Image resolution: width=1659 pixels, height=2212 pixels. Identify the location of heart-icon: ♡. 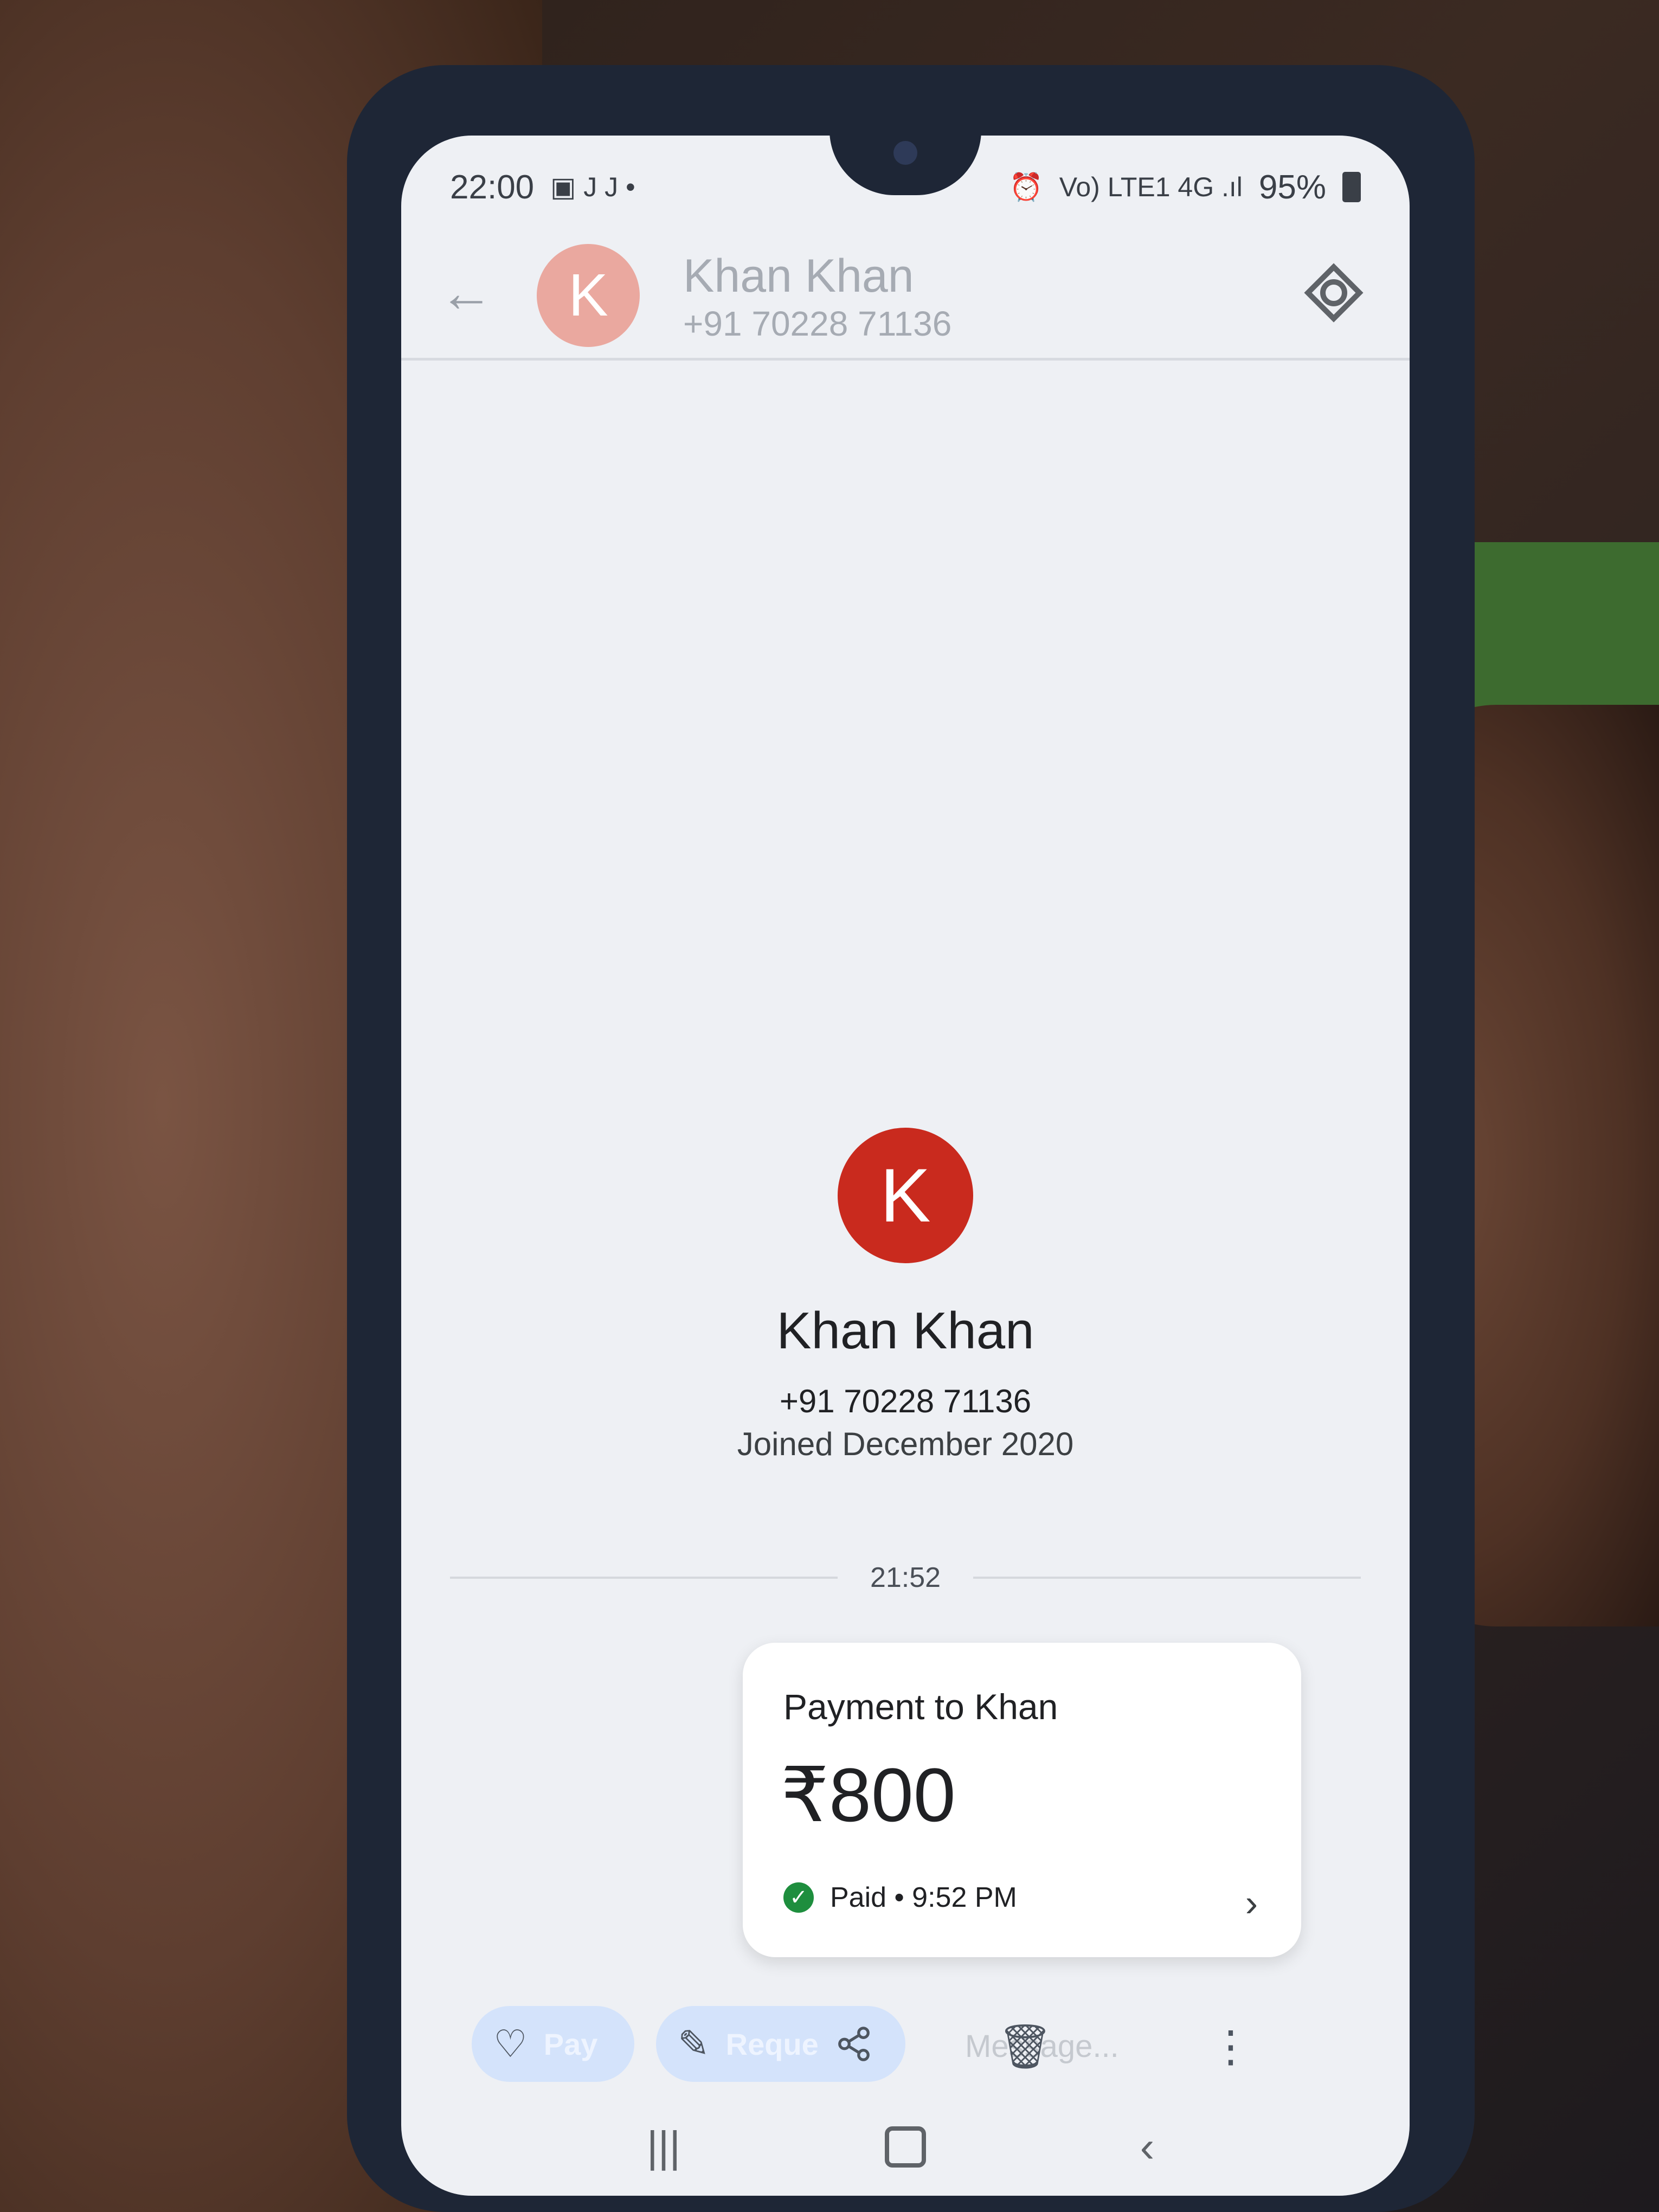
(510, 2044).